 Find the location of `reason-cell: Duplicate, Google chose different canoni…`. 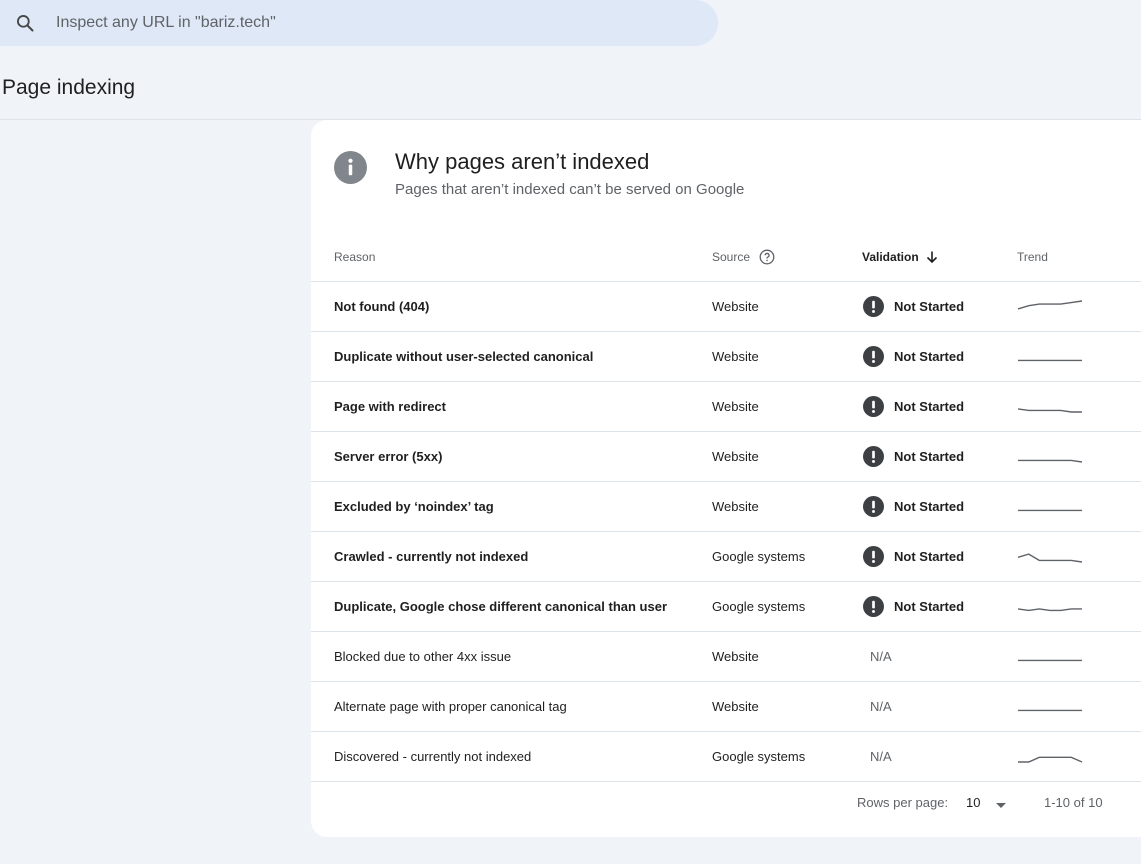

reason-cell: Duplicate, Google chose different canoni… is located at coordinates (511, 606).